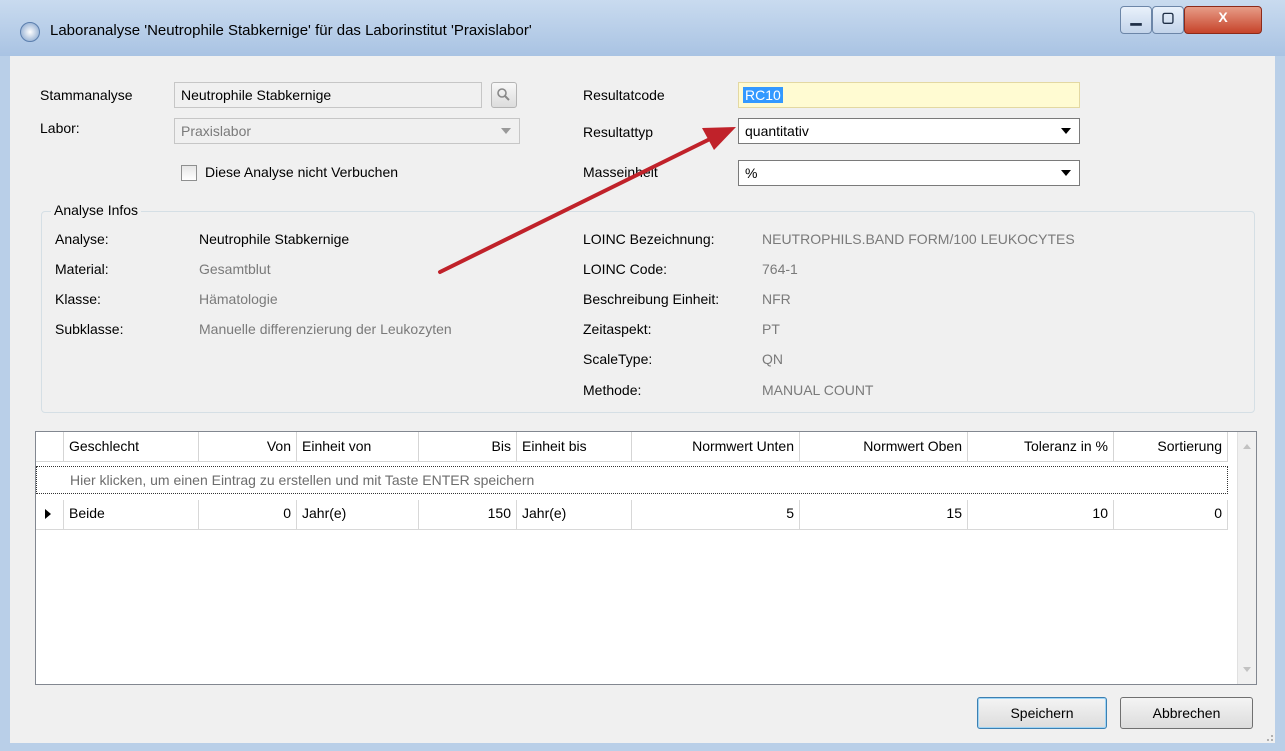 The height and width of the screenshot is (751, 1285). What do you see at coordinates (1171, 515) in the screenshot?
I see `cell-sortierung: 0` at bounding box center [1171, 515].